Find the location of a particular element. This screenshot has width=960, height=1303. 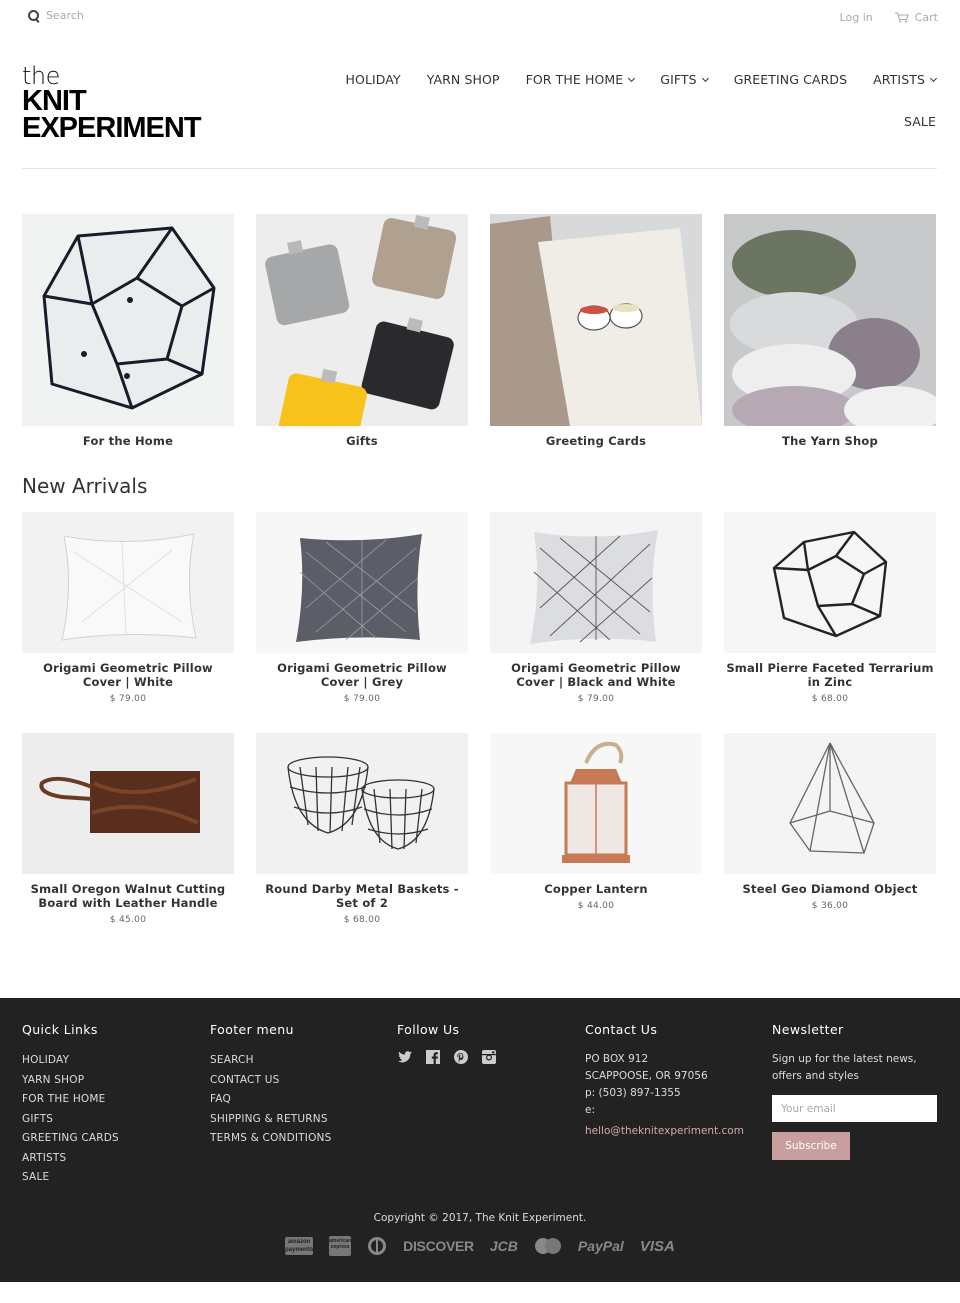

payment-label: american express is located at coordinates (340, 1246).